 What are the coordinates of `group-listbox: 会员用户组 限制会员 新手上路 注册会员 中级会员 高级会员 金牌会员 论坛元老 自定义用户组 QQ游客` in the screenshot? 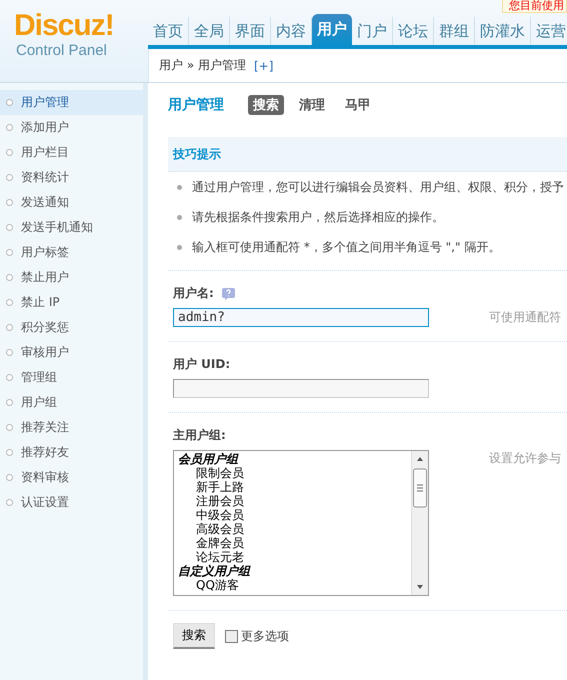 It's located at (301, 523).